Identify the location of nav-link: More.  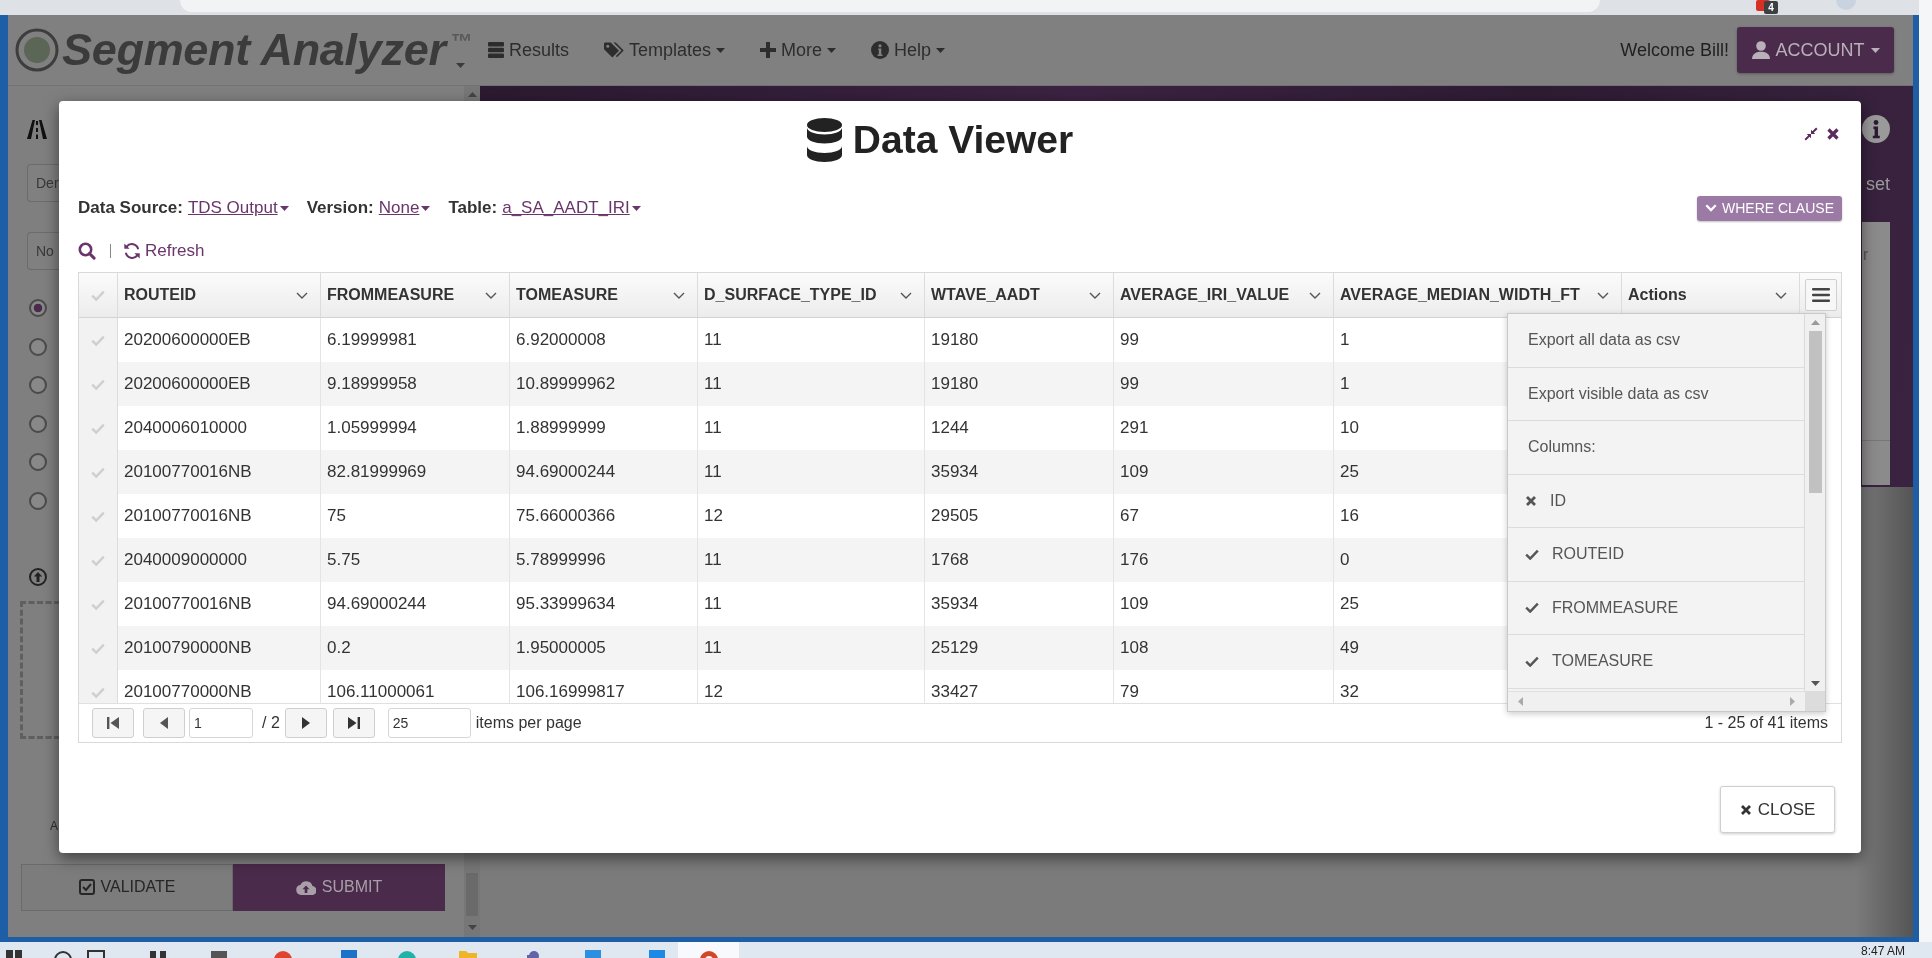
(798, 50).